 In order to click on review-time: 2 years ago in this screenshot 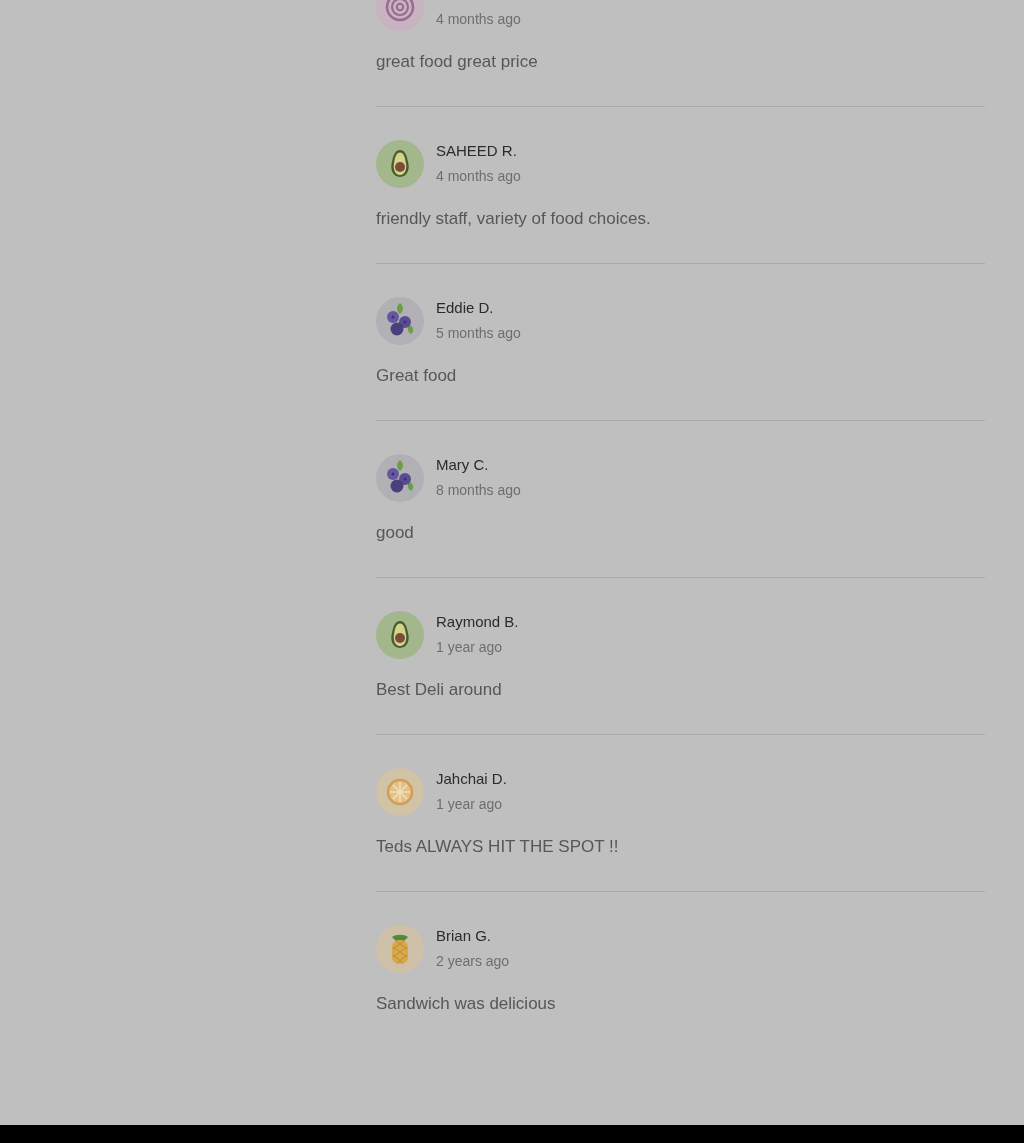, I will do `click(473, 961)`.